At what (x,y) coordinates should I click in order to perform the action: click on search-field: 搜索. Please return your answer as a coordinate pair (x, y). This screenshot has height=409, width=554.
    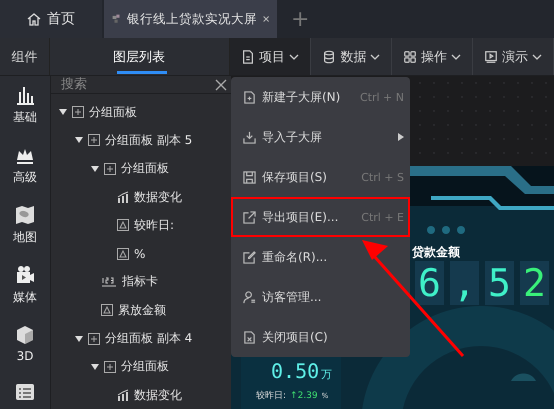
    Looking at the image, I should click on (137, 84).